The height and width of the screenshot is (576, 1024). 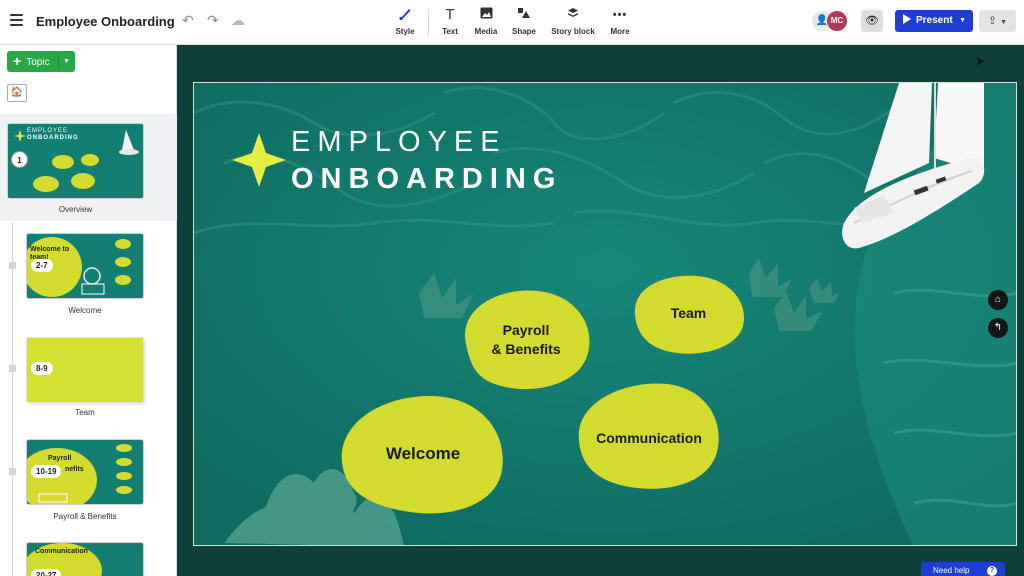 I want to click on tool-story-block: Story block, so click(x=573, y=21).